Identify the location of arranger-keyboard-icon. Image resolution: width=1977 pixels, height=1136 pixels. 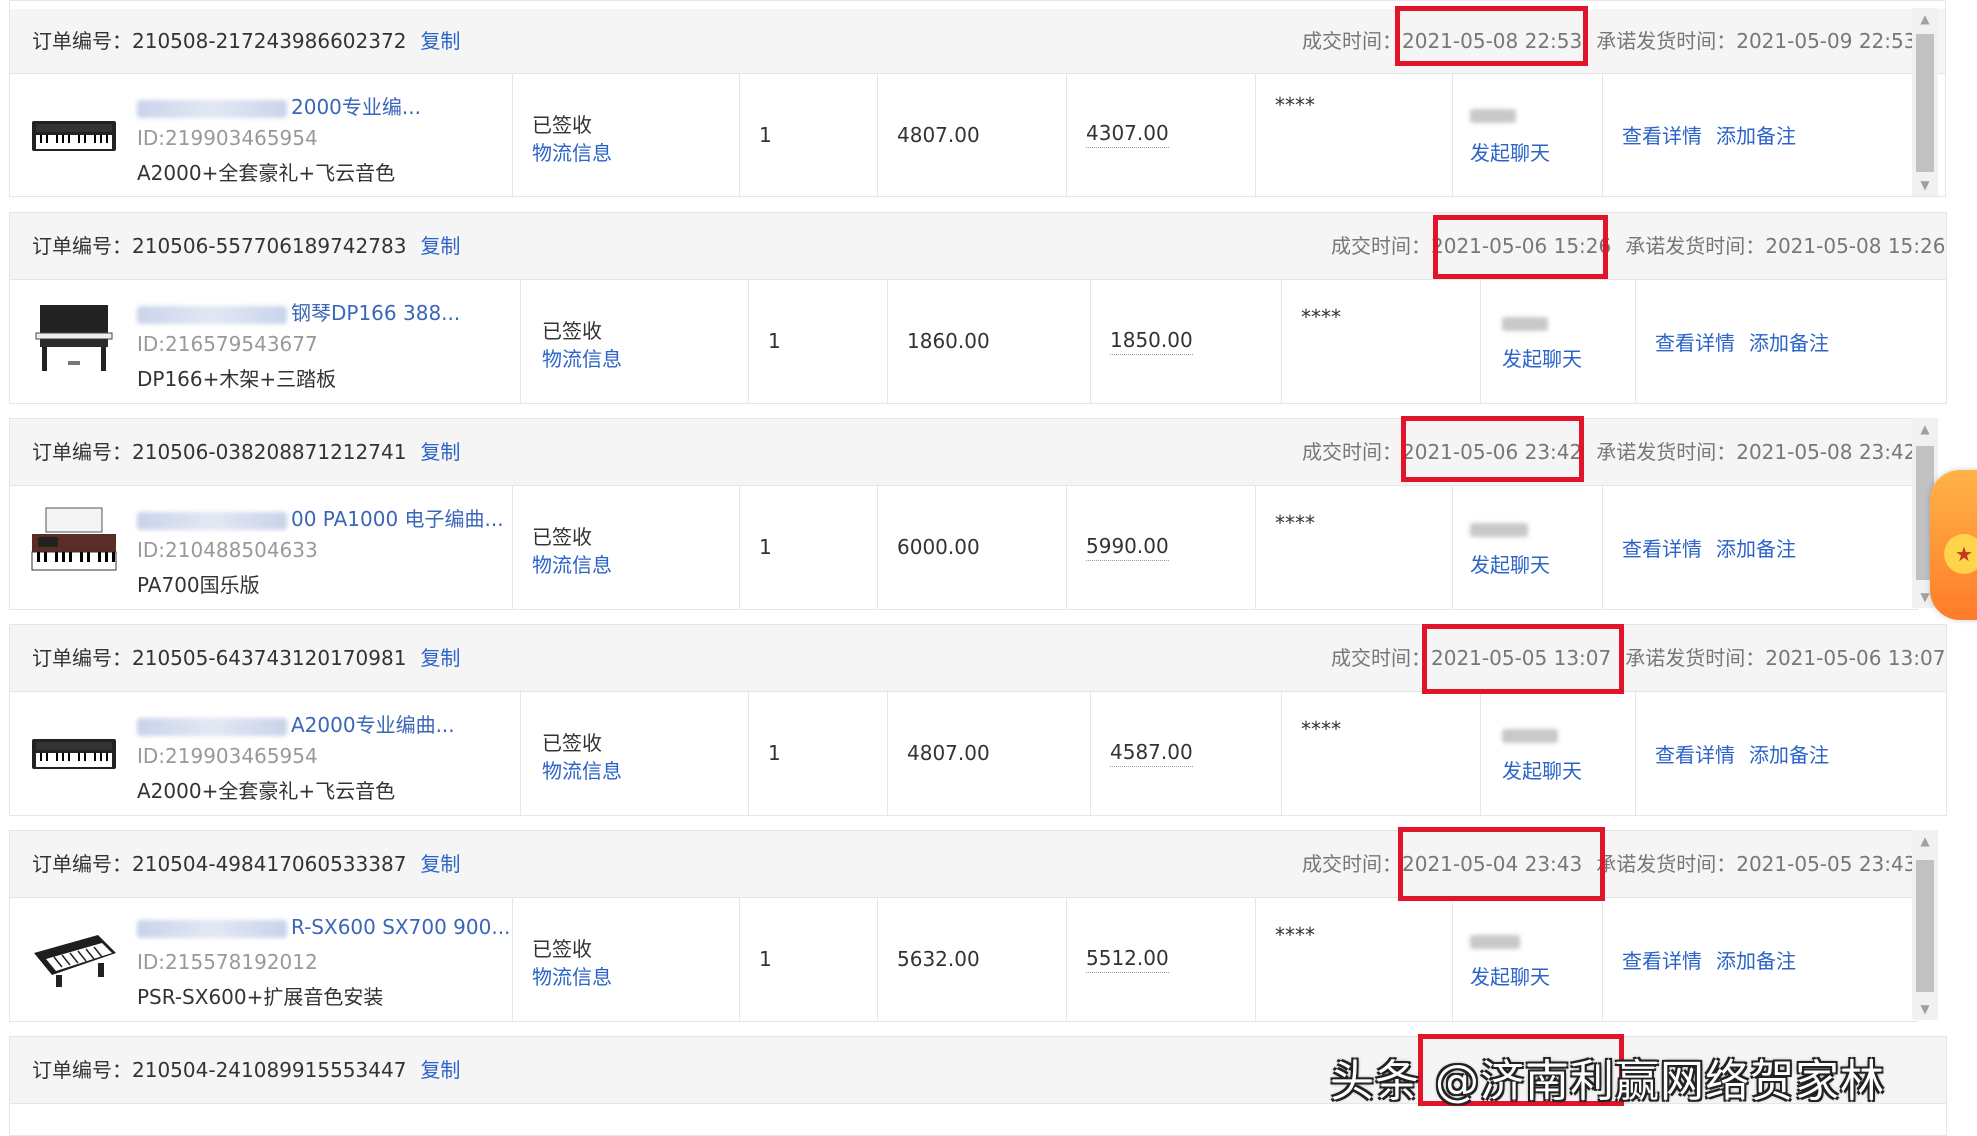
(74, 543).